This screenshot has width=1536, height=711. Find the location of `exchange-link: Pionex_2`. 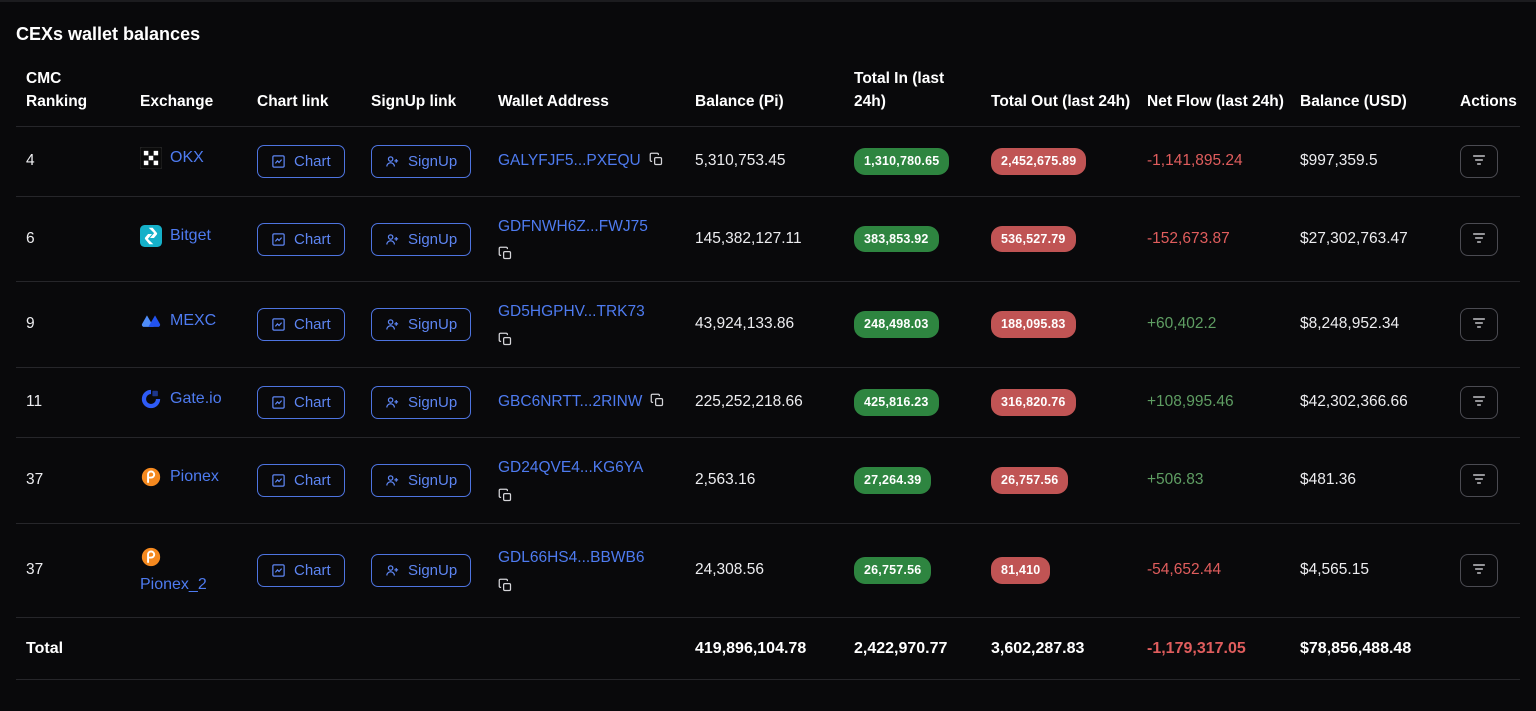

exchange-link: Pionex_2 is located at coordinates (173, 571).